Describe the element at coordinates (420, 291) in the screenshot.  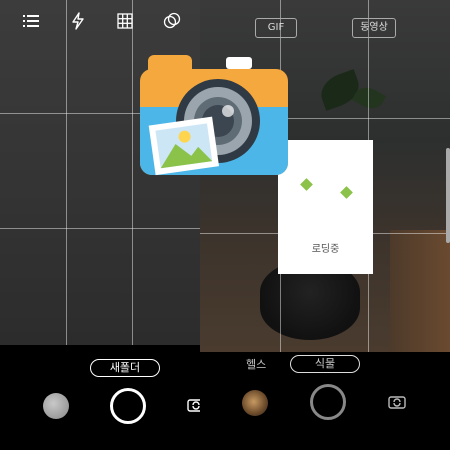
I see `floor-background` at that location.